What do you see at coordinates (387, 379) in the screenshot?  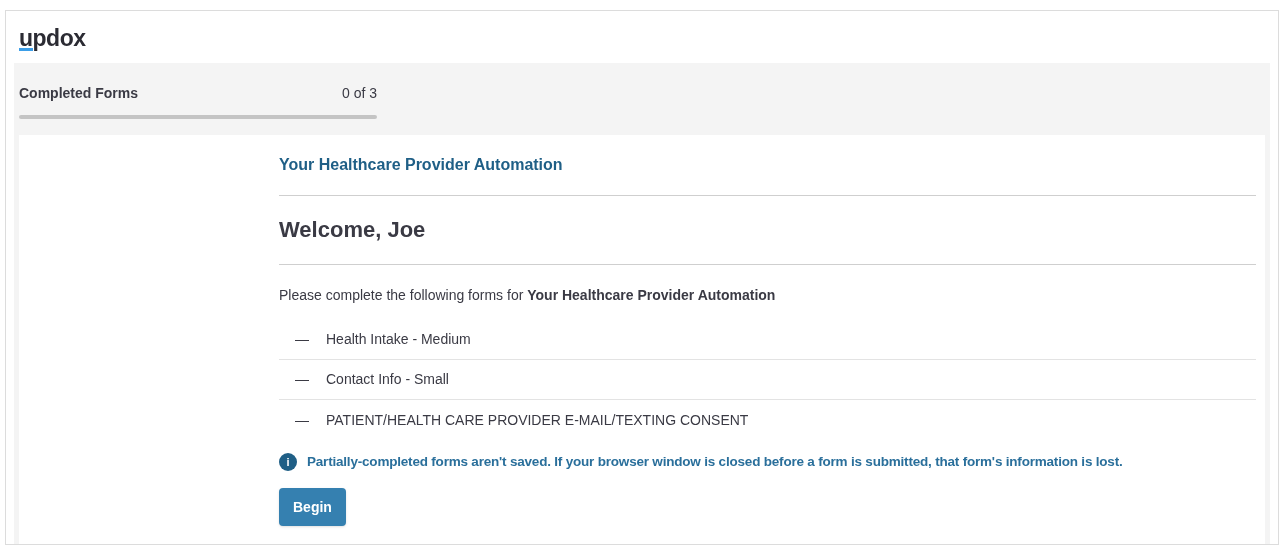 I see `form-name: Contact Info - Small` at bounding box center [387, 379].